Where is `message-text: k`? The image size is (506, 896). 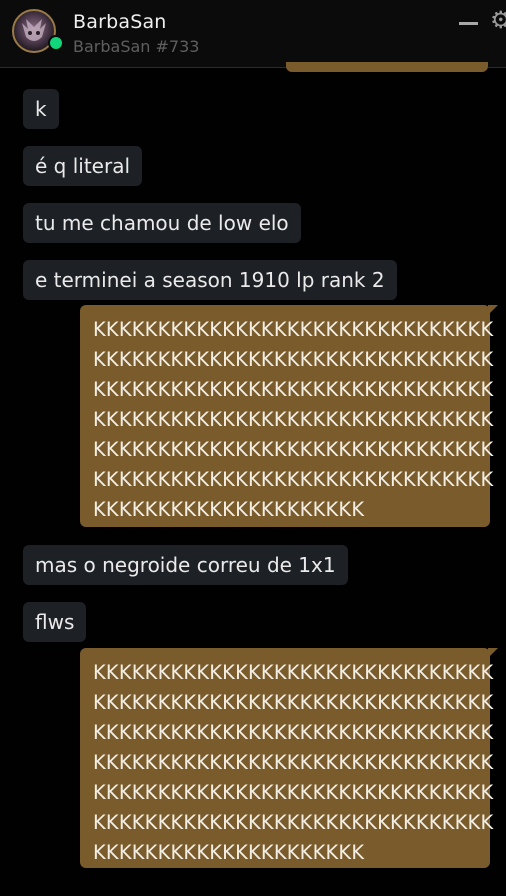
message-text: k is located at coordinates (41, 109).